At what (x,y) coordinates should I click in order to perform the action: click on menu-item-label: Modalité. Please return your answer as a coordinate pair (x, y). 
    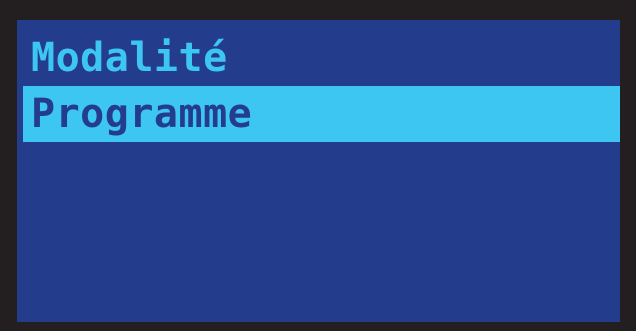
    Looking at the image, I should click on (129, 58).